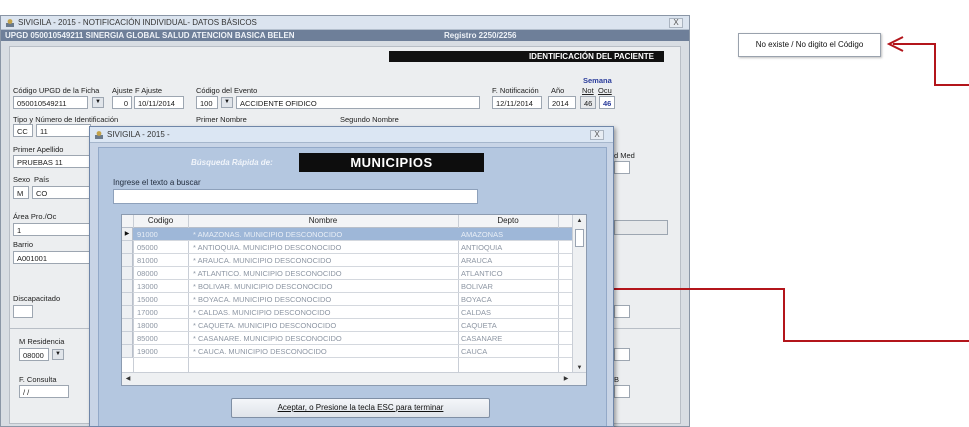 The image size is (969, 427). Describe the element at coordinates (147, 286) in the screenshot. I see `cell-codigo: 13000` at that location.